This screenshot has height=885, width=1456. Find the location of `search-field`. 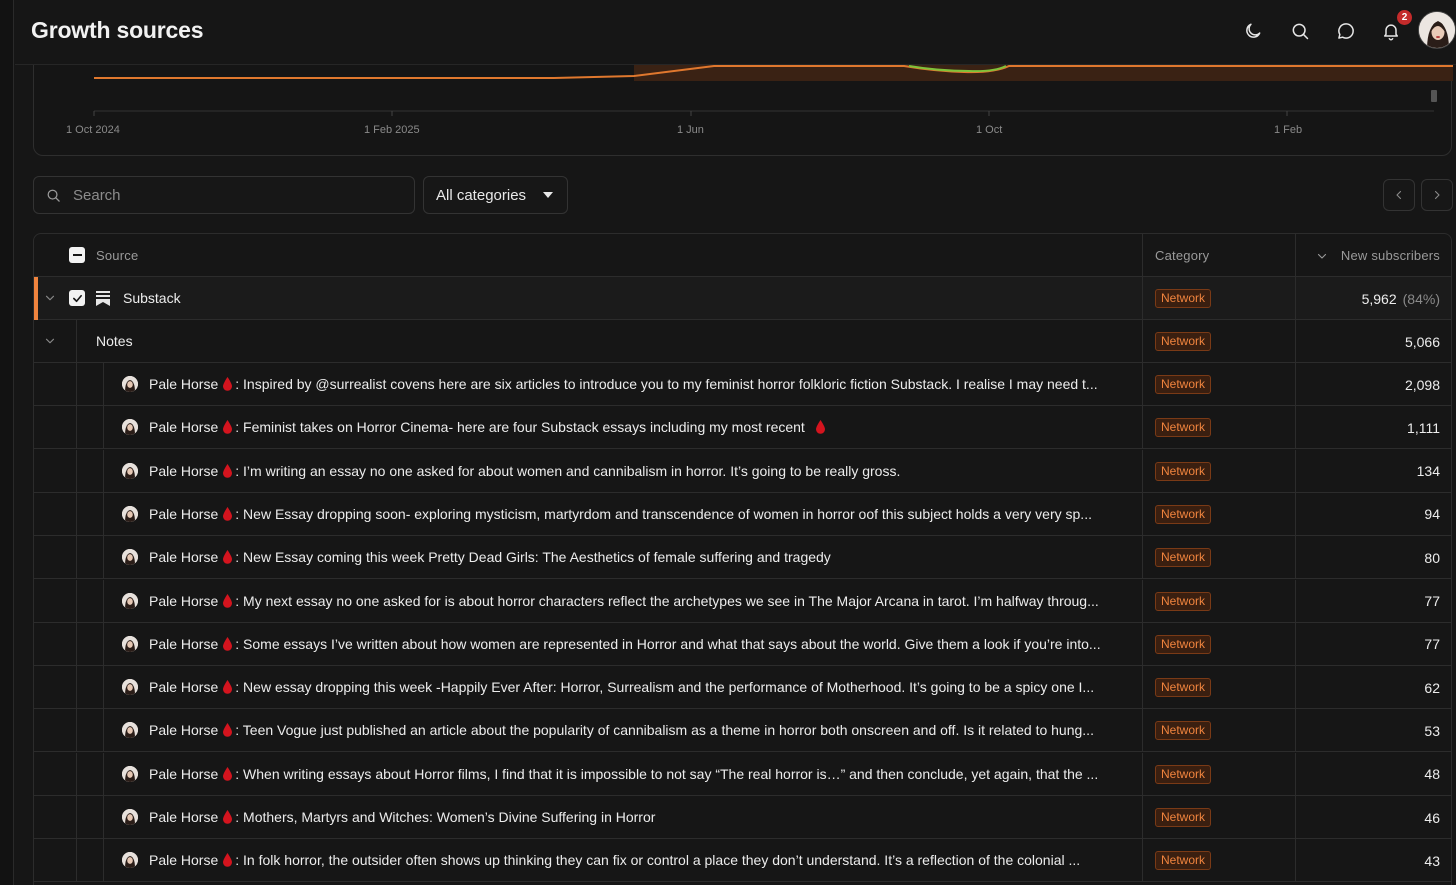

search-field is located at coordinates (224, 195).